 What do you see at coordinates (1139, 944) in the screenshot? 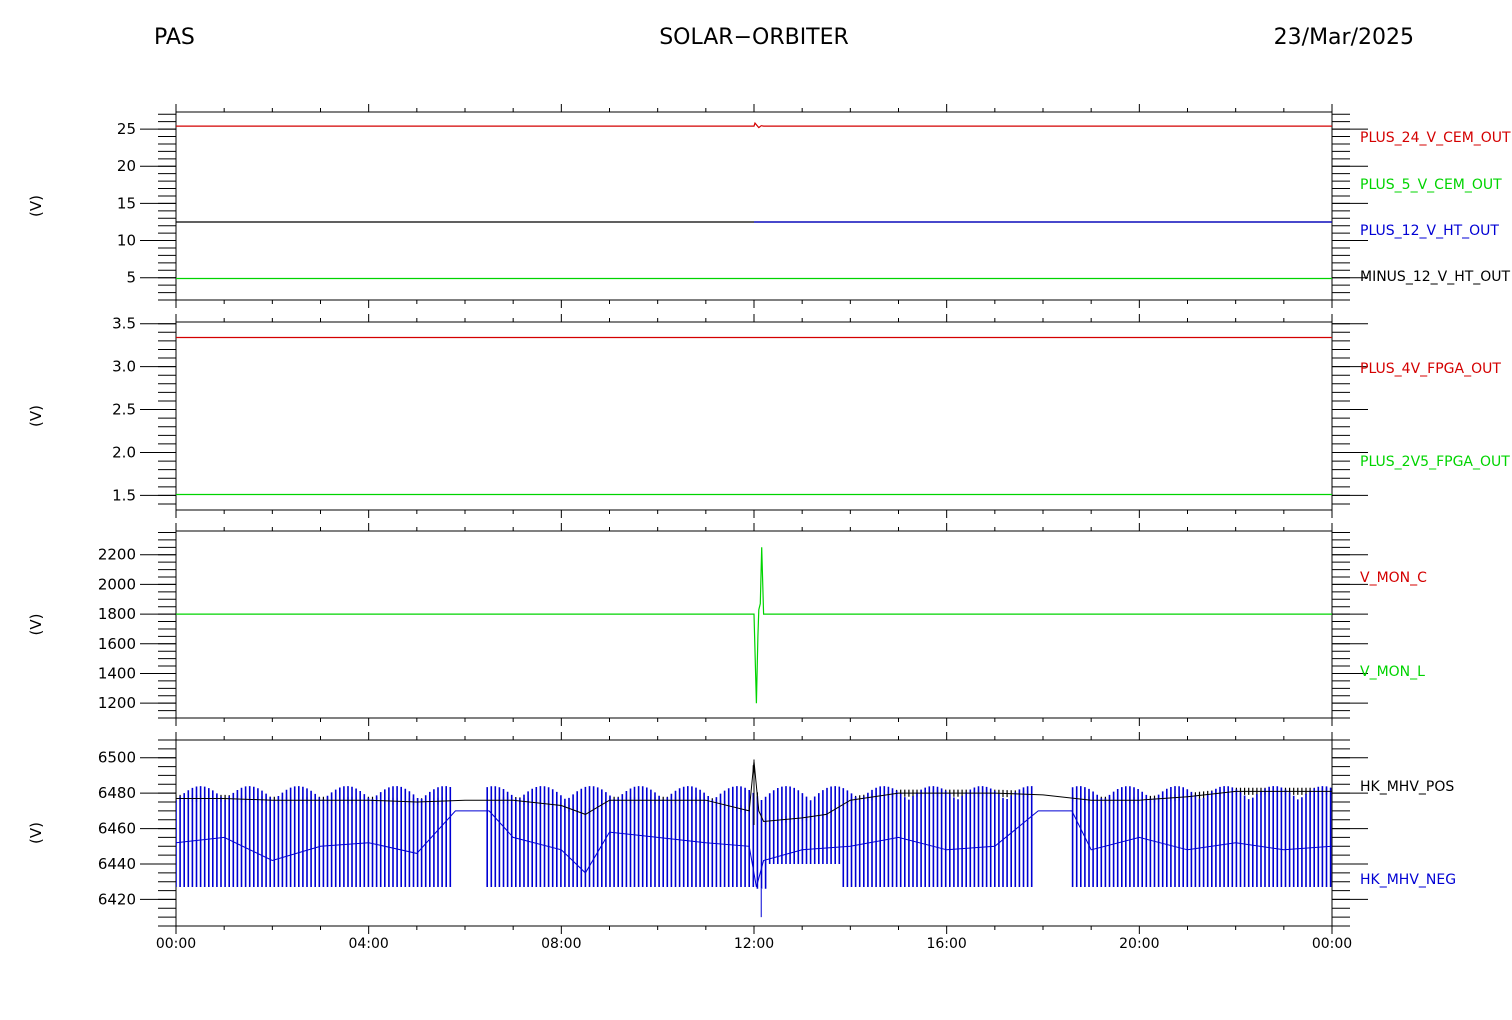
I see `x-tick-label: 20:00` at bounding box center [1139, 944].